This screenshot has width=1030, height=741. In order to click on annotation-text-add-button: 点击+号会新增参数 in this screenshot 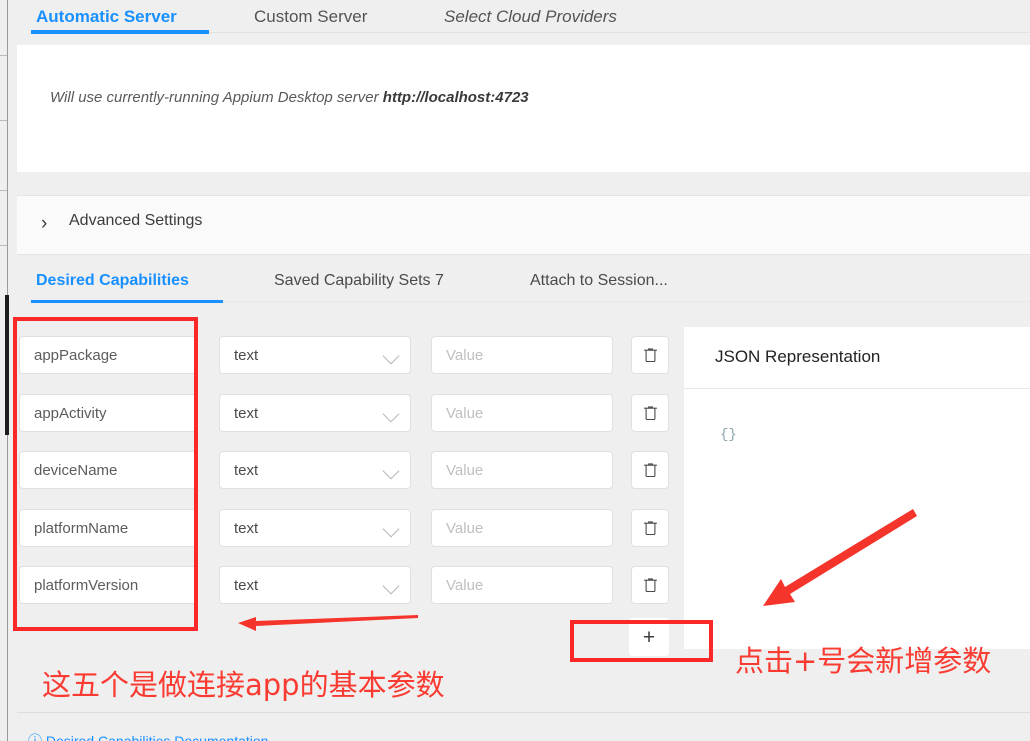, I will do `click(863, 661)`.